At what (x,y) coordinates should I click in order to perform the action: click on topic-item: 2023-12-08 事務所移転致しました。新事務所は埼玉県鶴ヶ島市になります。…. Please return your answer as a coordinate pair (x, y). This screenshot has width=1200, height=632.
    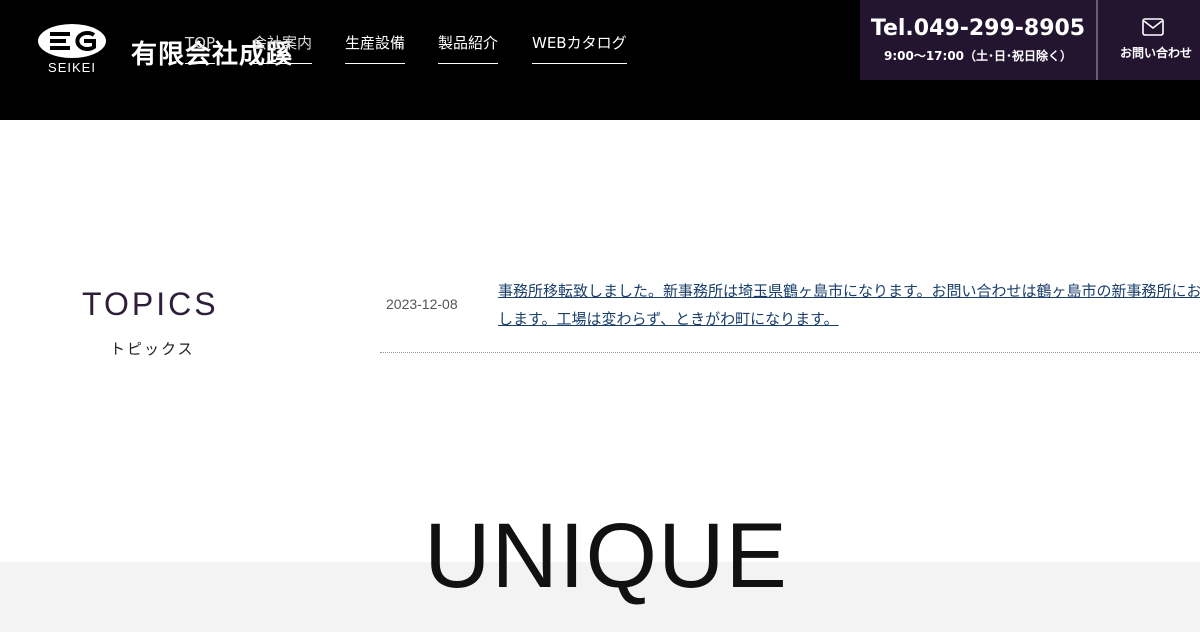
    Looking at the image, I should click on (790, 311).